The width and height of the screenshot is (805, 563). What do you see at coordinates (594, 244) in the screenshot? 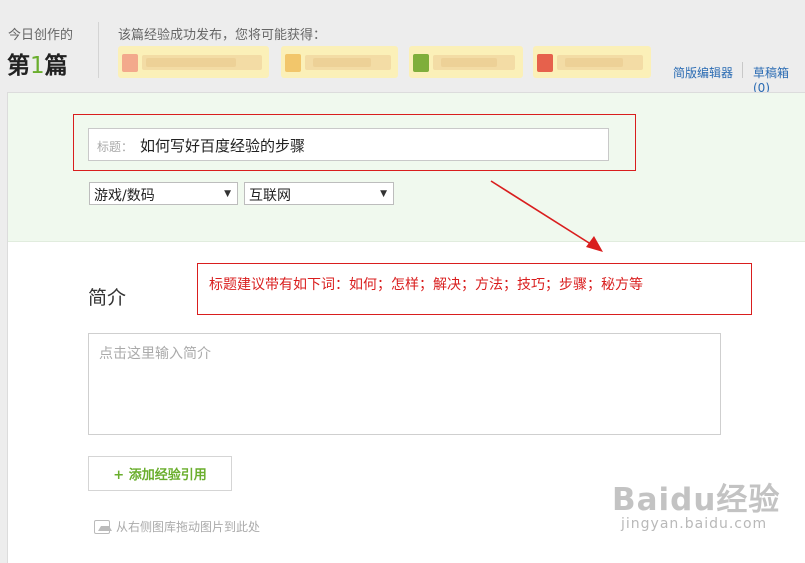
I see `arrow-head` at bounding box center [594, 244].